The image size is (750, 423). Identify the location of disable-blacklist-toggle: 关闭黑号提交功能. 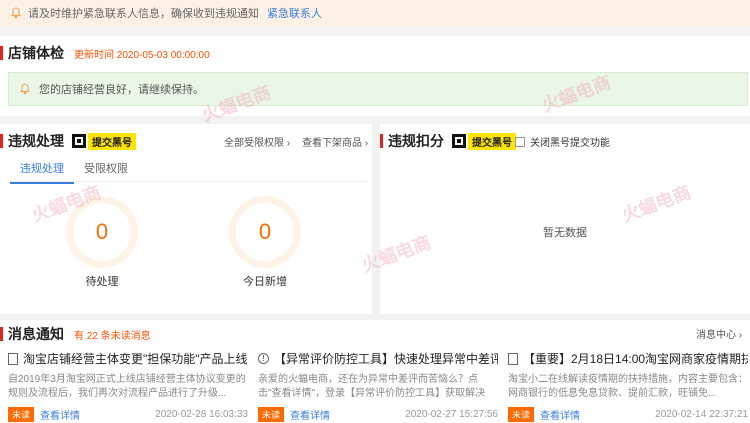
(562, 141).